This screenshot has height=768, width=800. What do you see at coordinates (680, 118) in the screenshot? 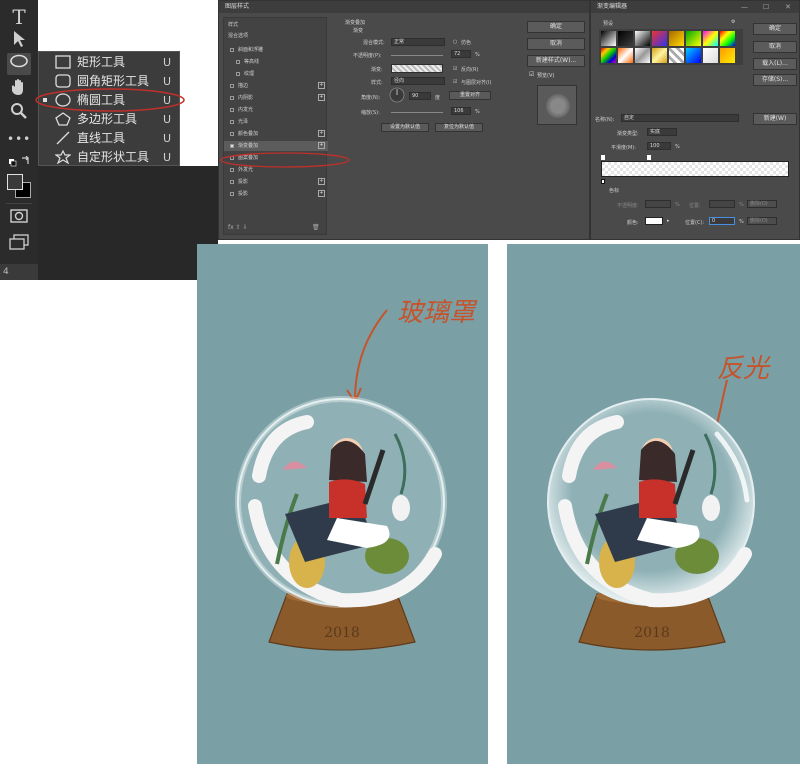
I see `name-input: 自定` at bounding box center [680, 118].